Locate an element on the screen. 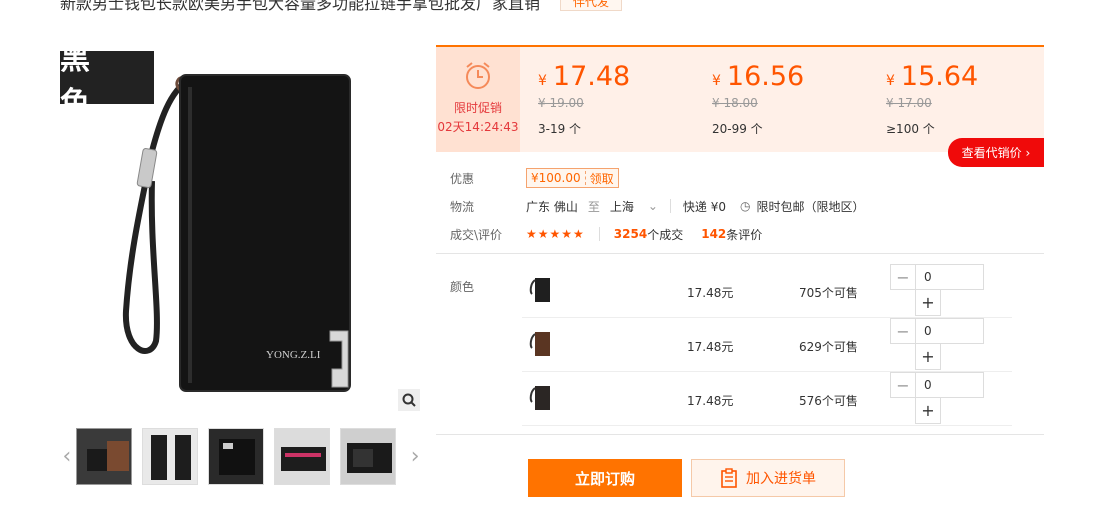 The width and height of the screenshot is (1111, 513). coupon-badge: ¥100.00 领取 is located at coordinates (572, 178).